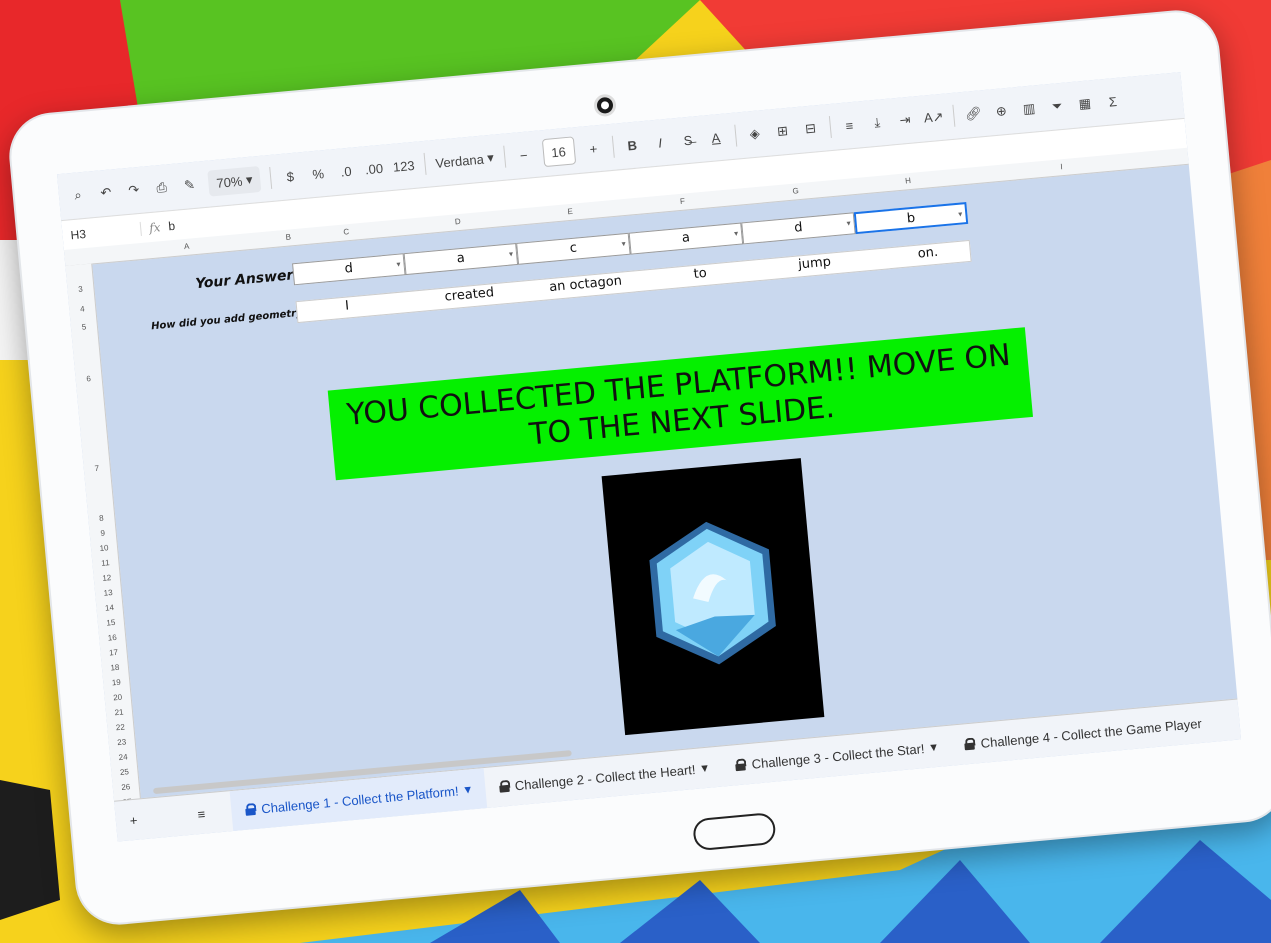 This screenshot has height=943, width=1271. What do you see at coordinates (464, 160) in the screenshot?
I see `font-select: Verdana ▾` at bounding box center [464, 160].